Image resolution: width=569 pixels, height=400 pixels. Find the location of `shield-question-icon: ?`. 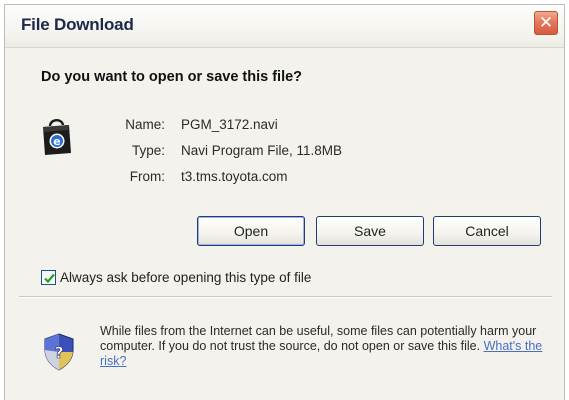

shield-question-icon: ? is located at coordinates (59, 352).